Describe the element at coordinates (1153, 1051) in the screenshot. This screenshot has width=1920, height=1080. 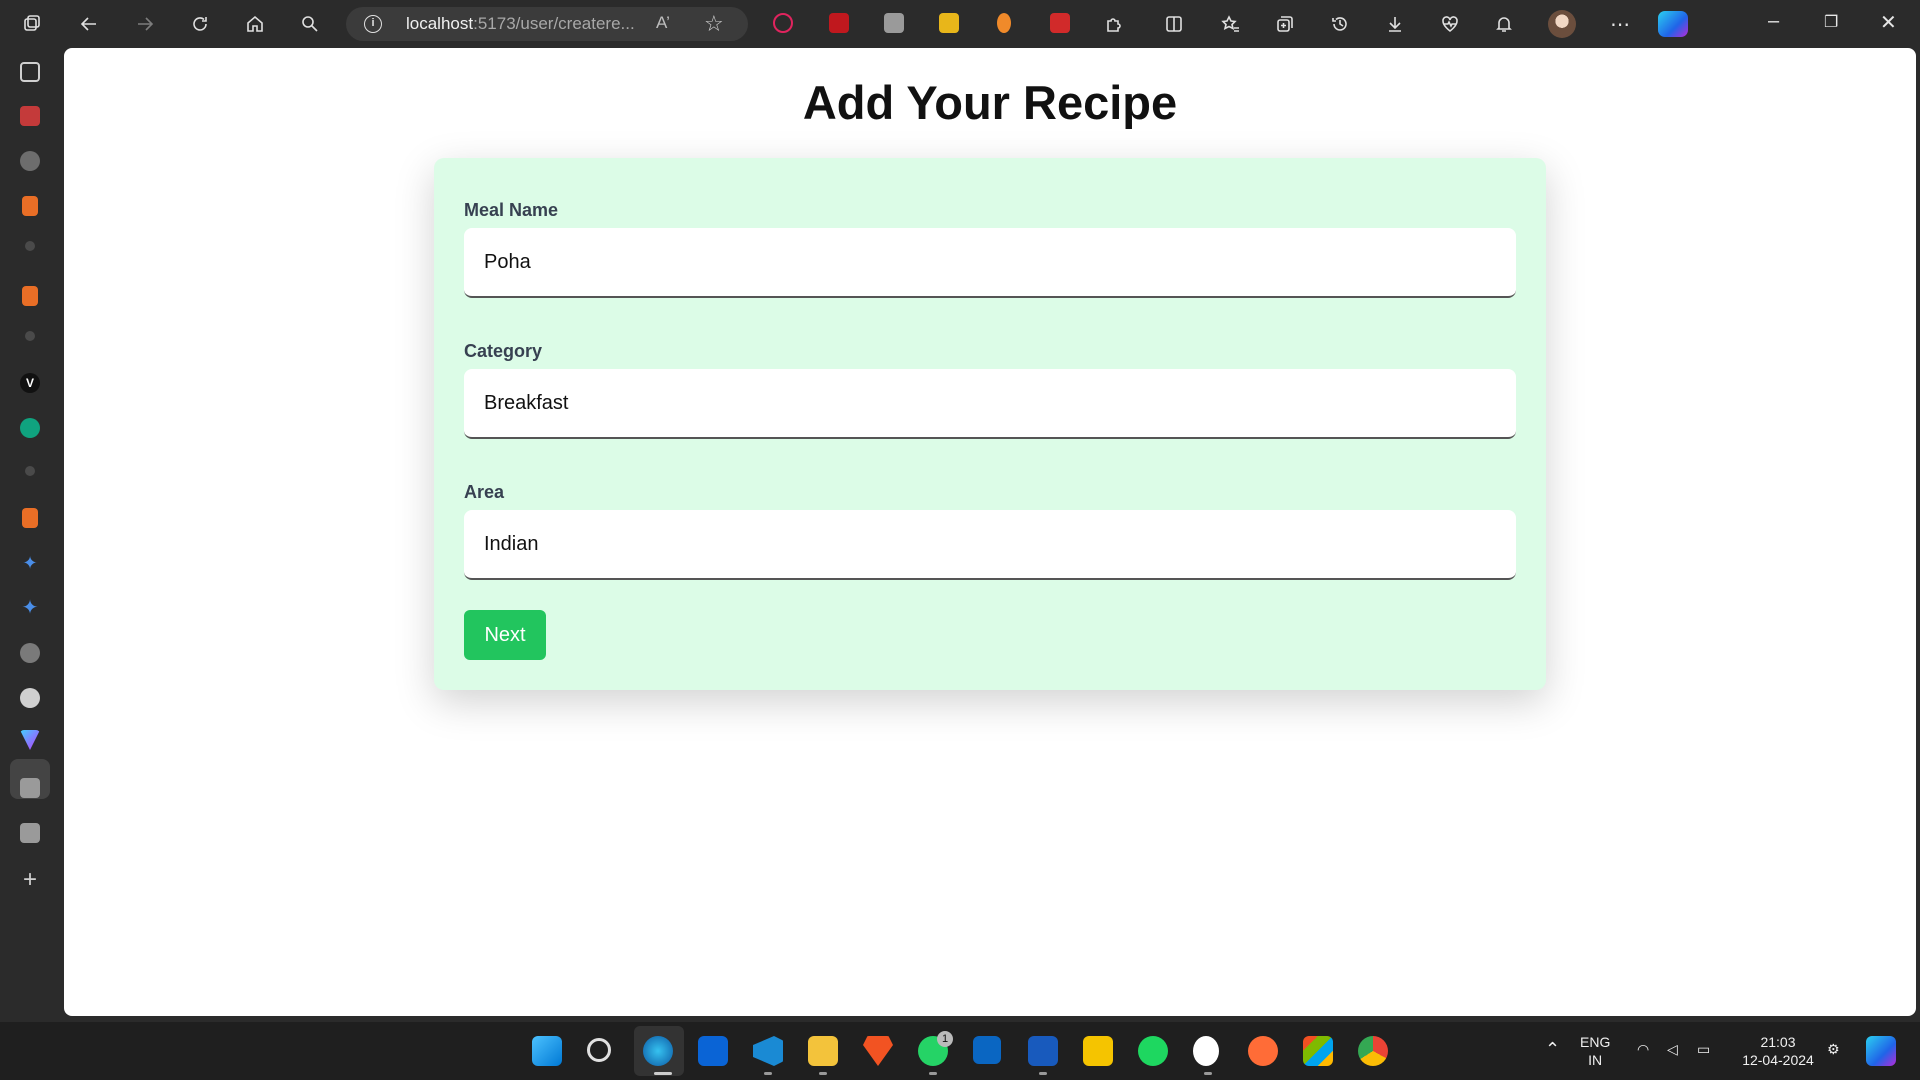
I see `spotify-icon` at that location.